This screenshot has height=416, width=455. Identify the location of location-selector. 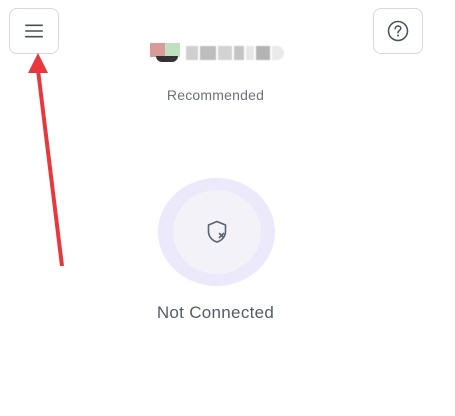
(217, 53).